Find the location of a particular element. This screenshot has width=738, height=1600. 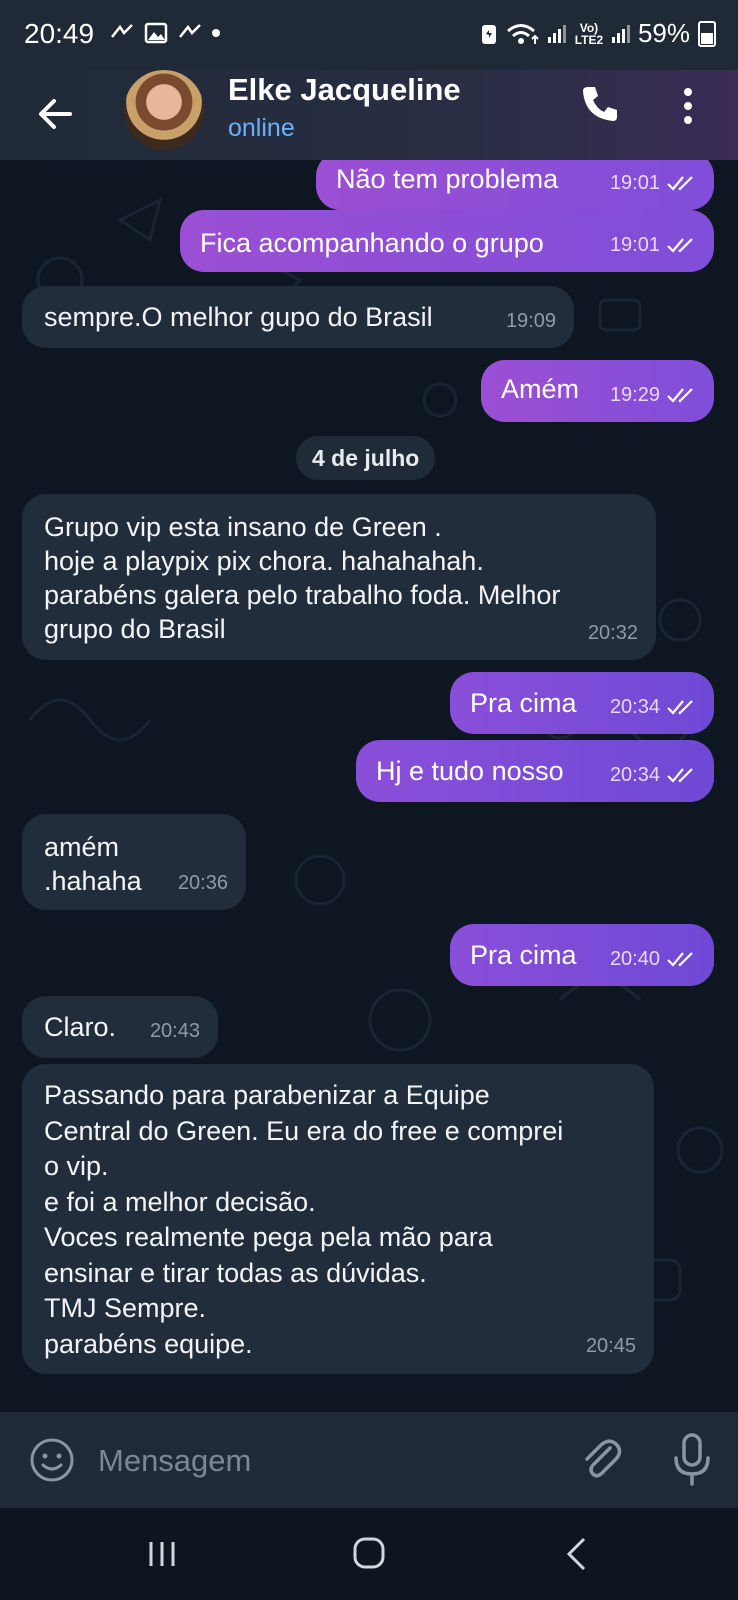

message-bubble-outgoing: Pra cima 20:34 is located at coordinates (582, 703).